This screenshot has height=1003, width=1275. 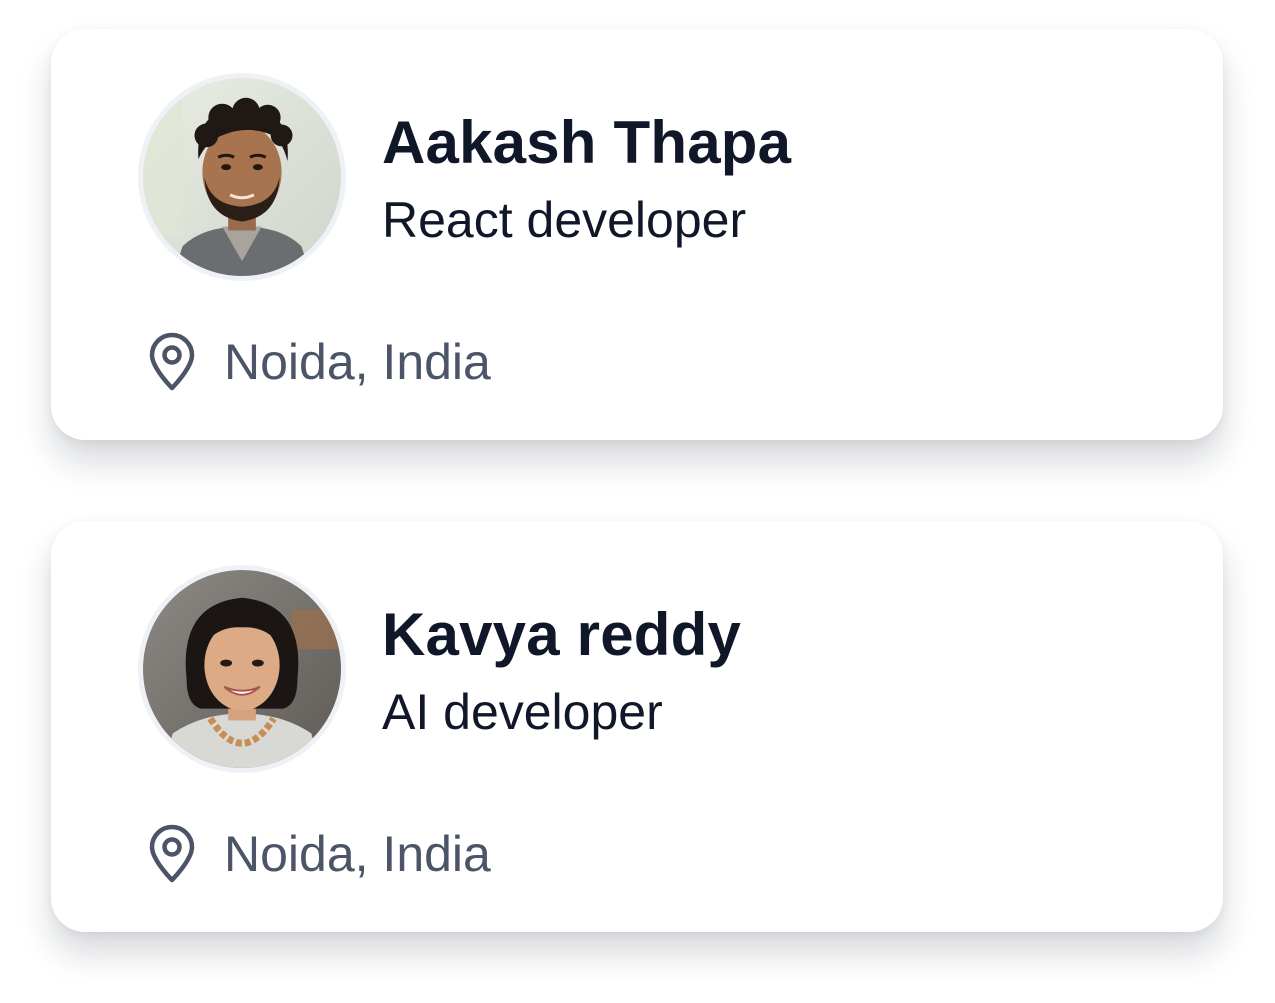 I want to click on profile-name: Kavya reddy, so click(x=562, y=634).